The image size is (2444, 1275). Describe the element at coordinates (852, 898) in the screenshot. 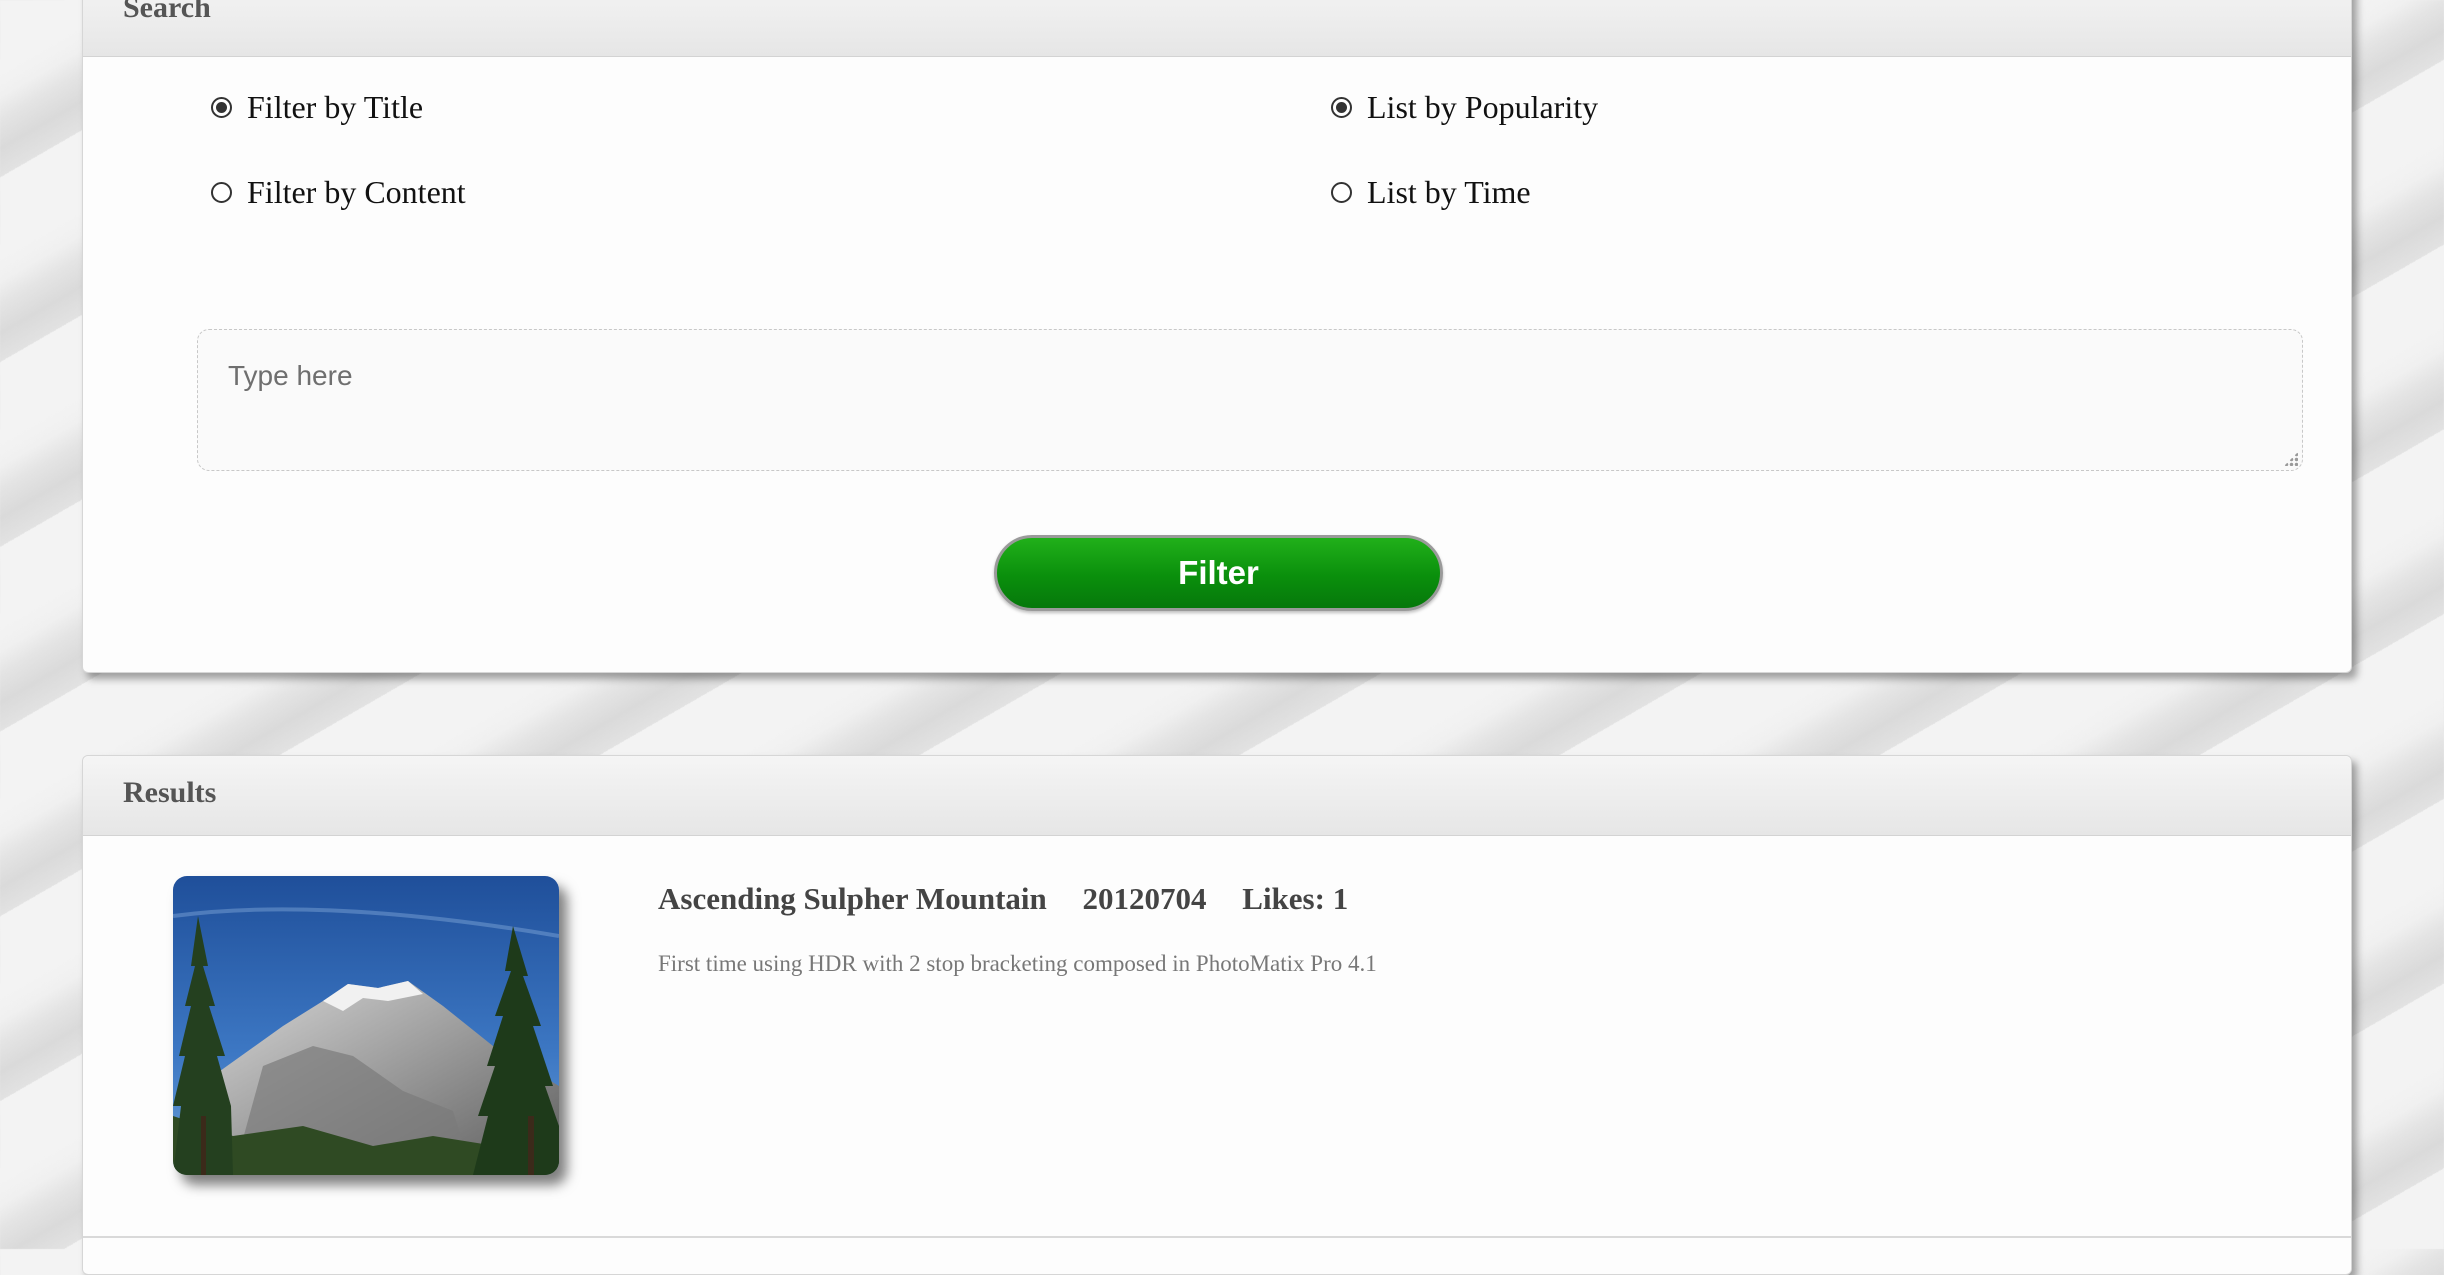

I see `result-title: Ascending Sulpher Mountain` at that location.